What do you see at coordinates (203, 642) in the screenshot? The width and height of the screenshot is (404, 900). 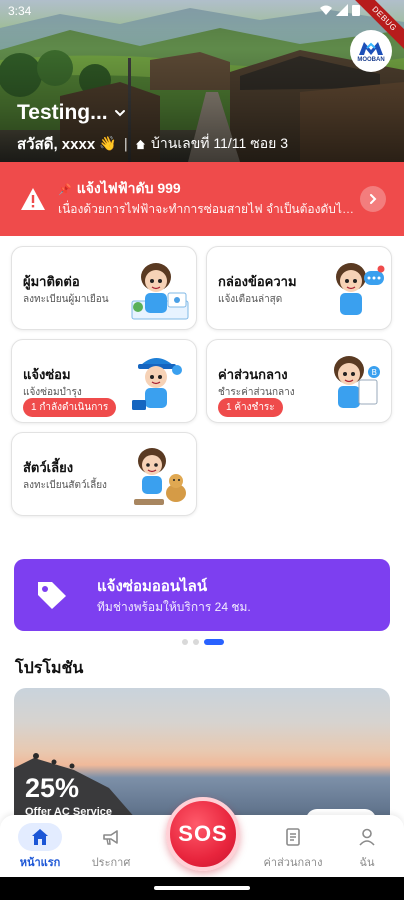 I see `carousel-indicator` at bounding box center [203, 642].